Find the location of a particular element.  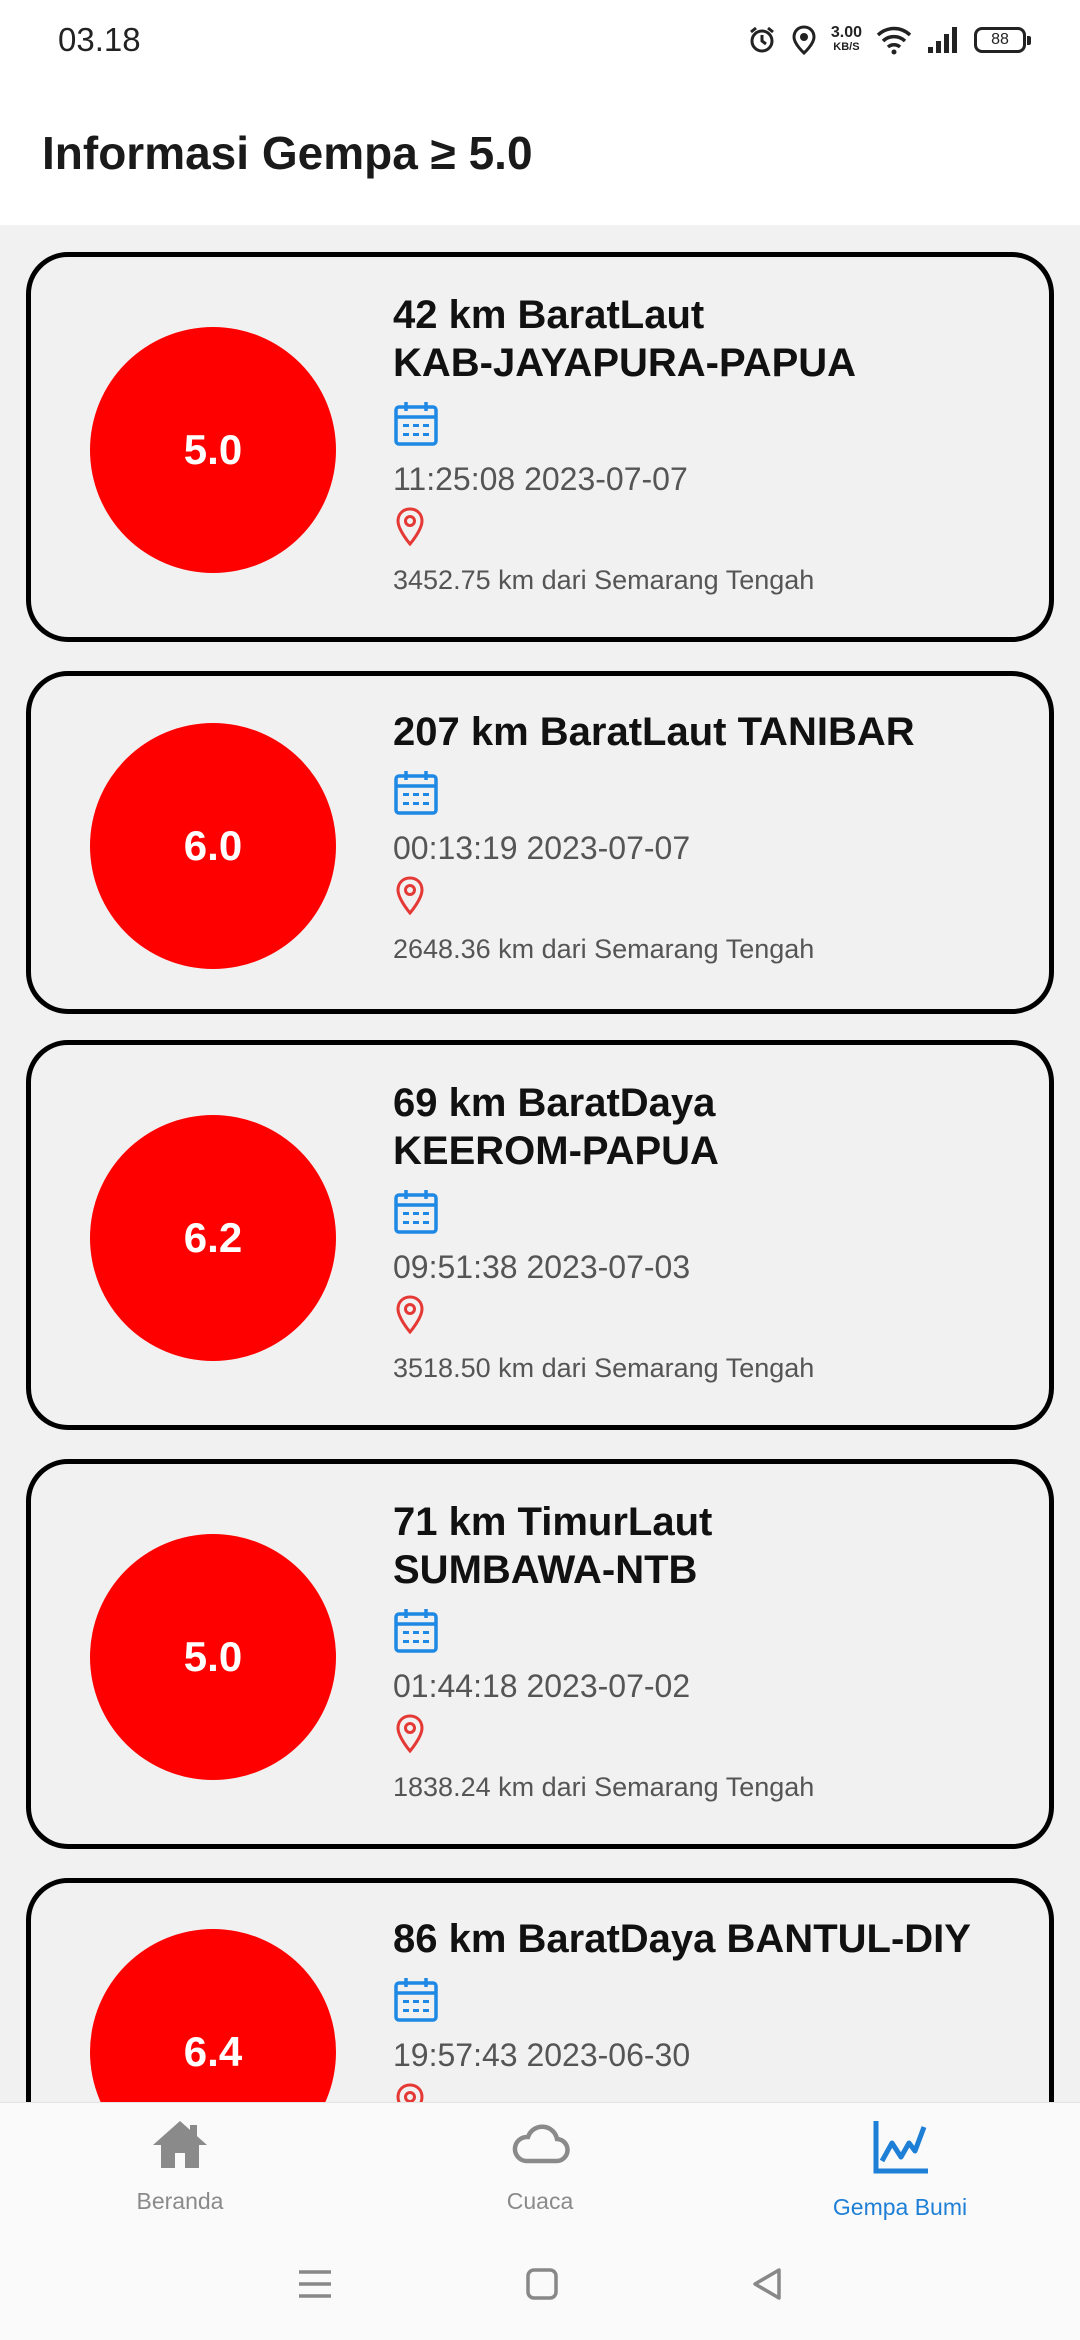

location-status-icon is located at coordinates (804, 40).